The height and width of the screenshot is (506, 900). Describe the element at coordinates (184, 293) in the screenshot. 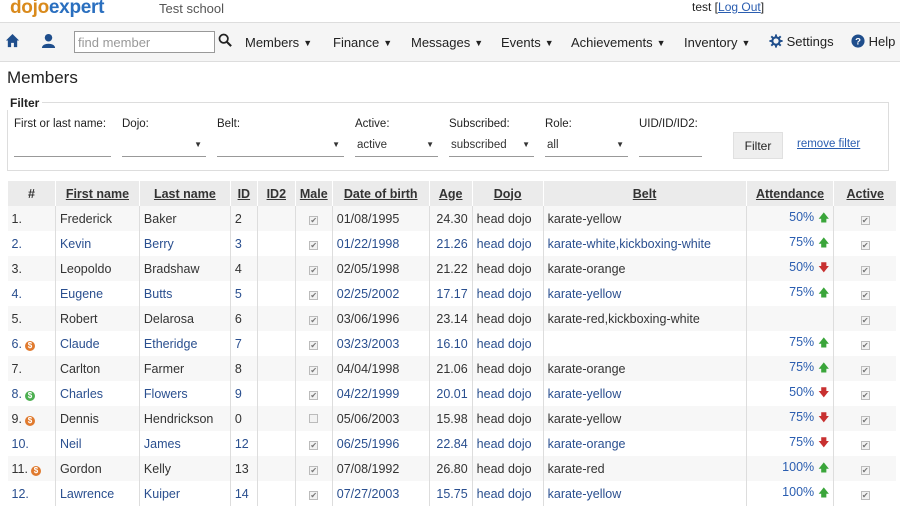

I see `last-name-cell: Butts` at that location.